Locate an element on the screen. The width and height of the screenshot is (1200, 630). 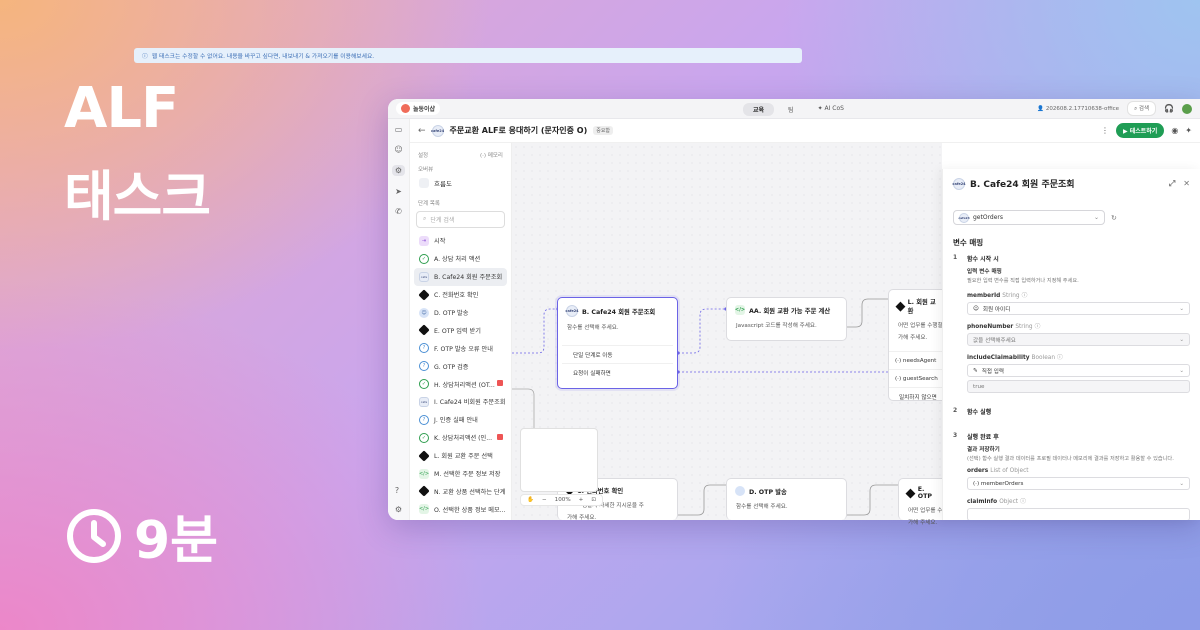
field-claimability-select: ✎ 직접 입력 ⌄ is located at coordinates (1078, 370).